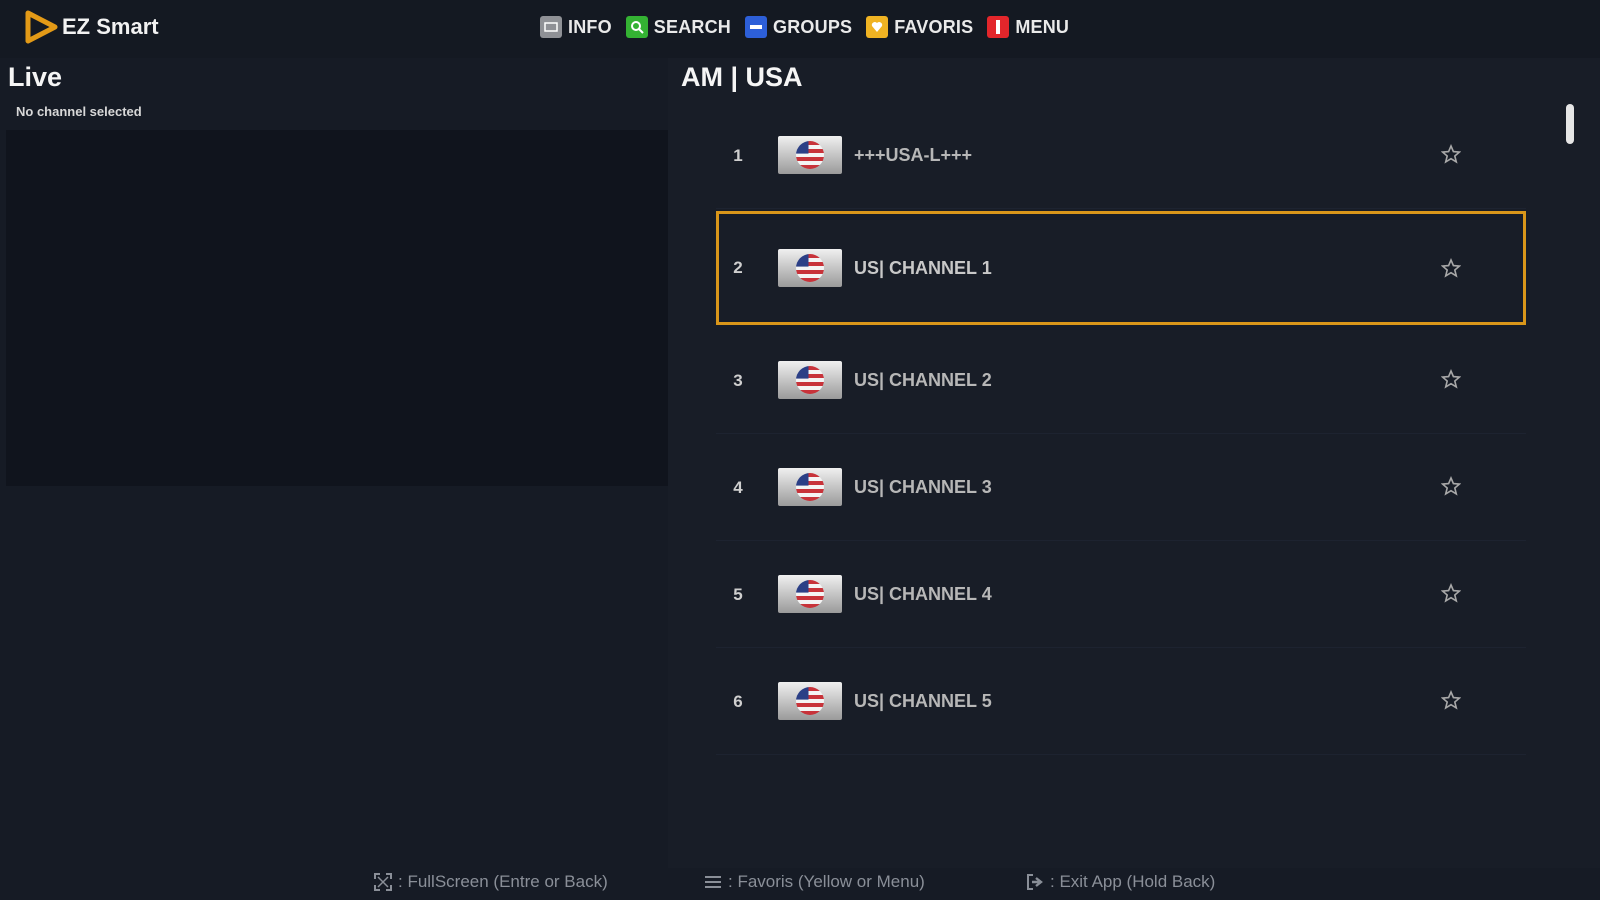 The height and width of the screenshot is (900, 1600). I want to click on list-icon, so click(713, 882).